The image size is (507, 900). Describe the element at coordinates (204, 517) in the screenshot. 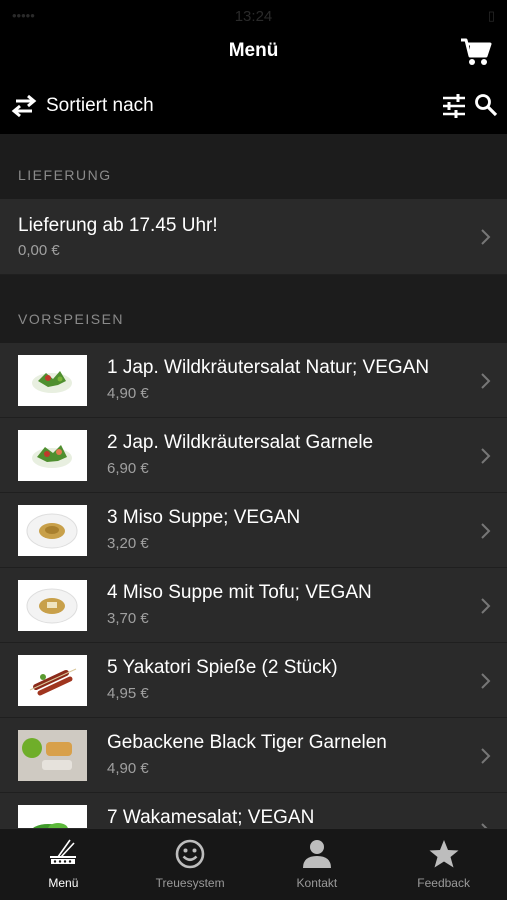

I see `item-title: 3 Miso Suppe; VEGAN` at that location.